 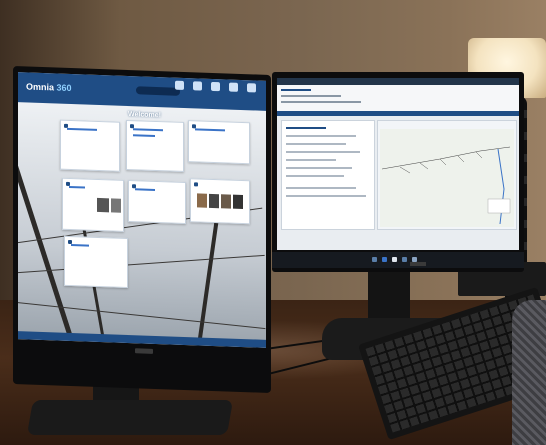 I want to click on top-nav, so click(x=215, y=86).